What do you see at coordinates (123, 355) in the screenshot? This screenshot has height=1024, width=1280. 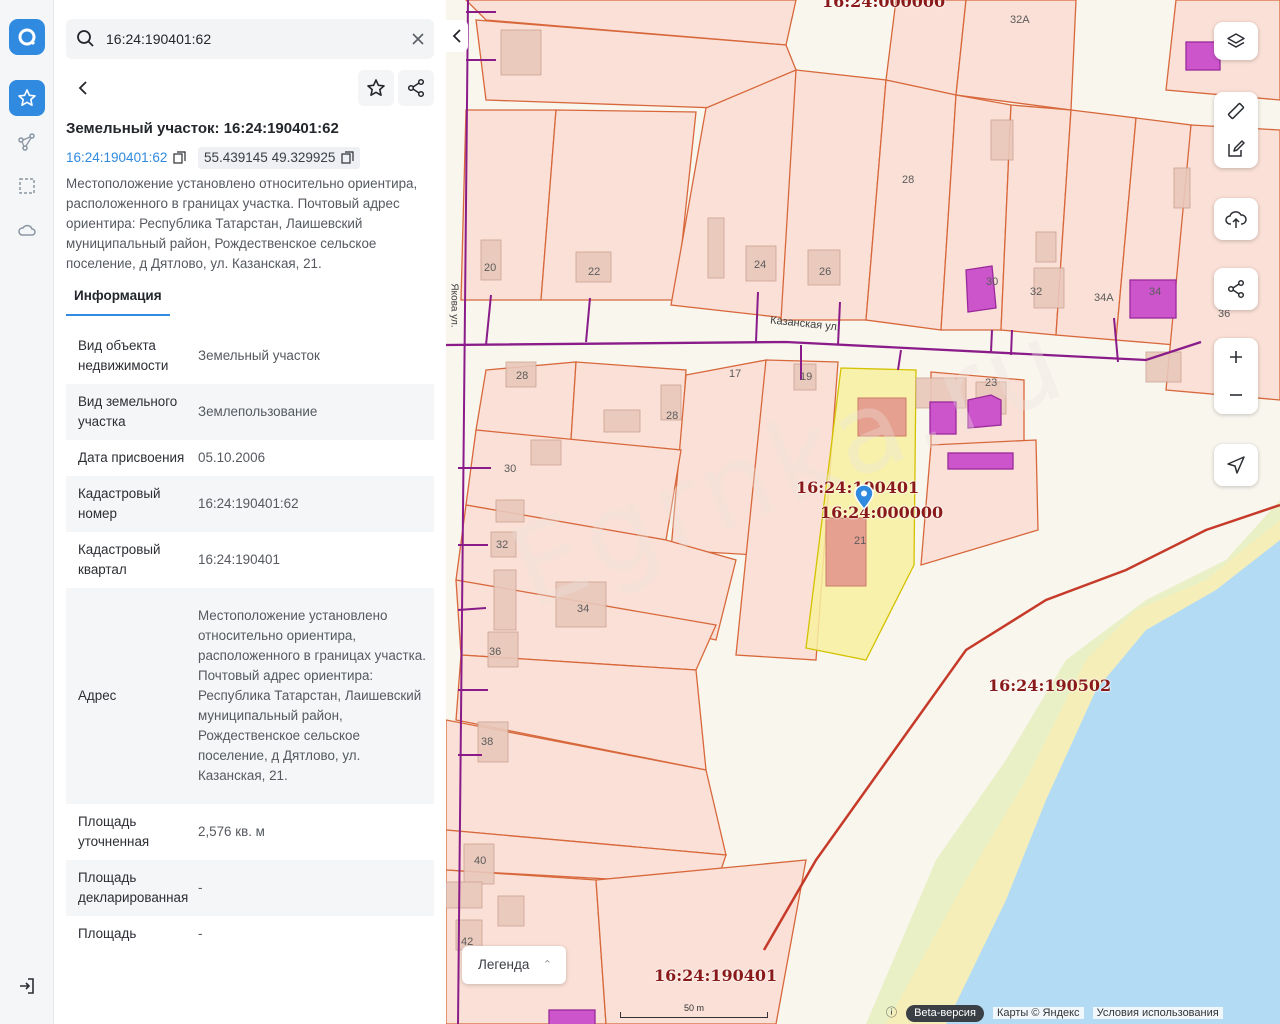 I see `row-key: Вид объекта недвижимости` at bounding box center [123, 355].